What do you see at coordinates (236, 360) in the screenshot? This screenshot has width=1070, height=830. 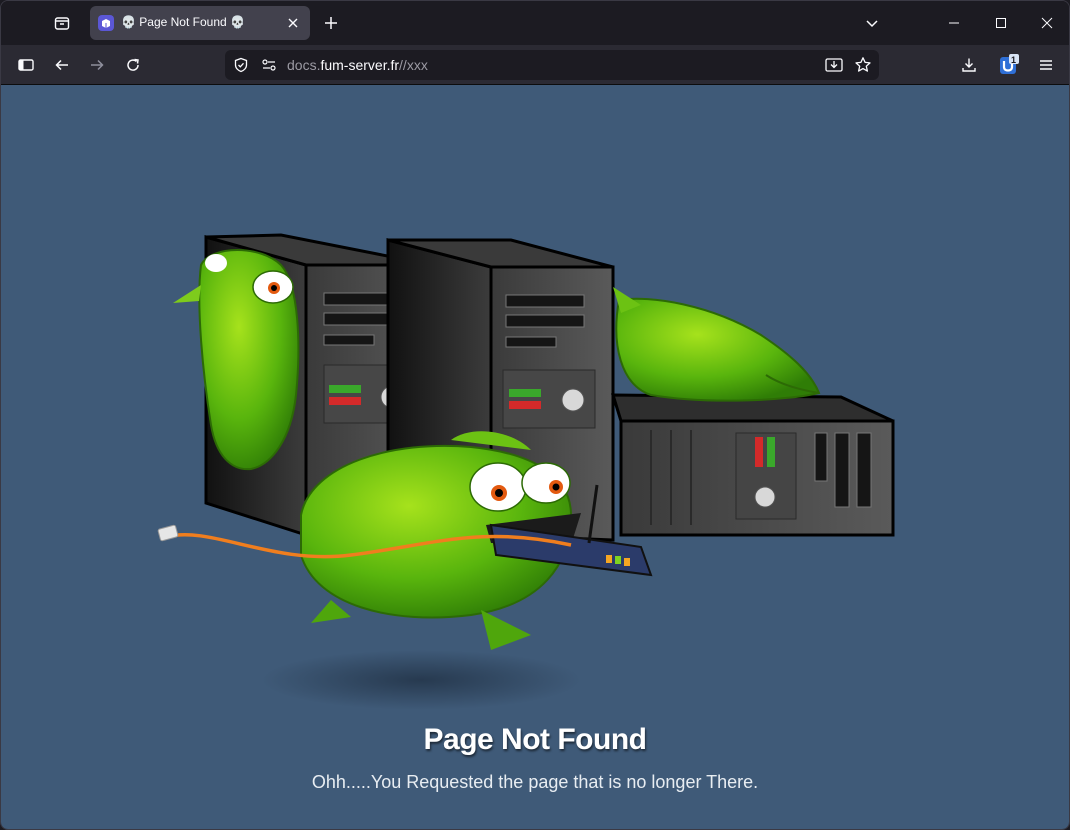 I see `monster-climbing` at bounding box center [236, 360].